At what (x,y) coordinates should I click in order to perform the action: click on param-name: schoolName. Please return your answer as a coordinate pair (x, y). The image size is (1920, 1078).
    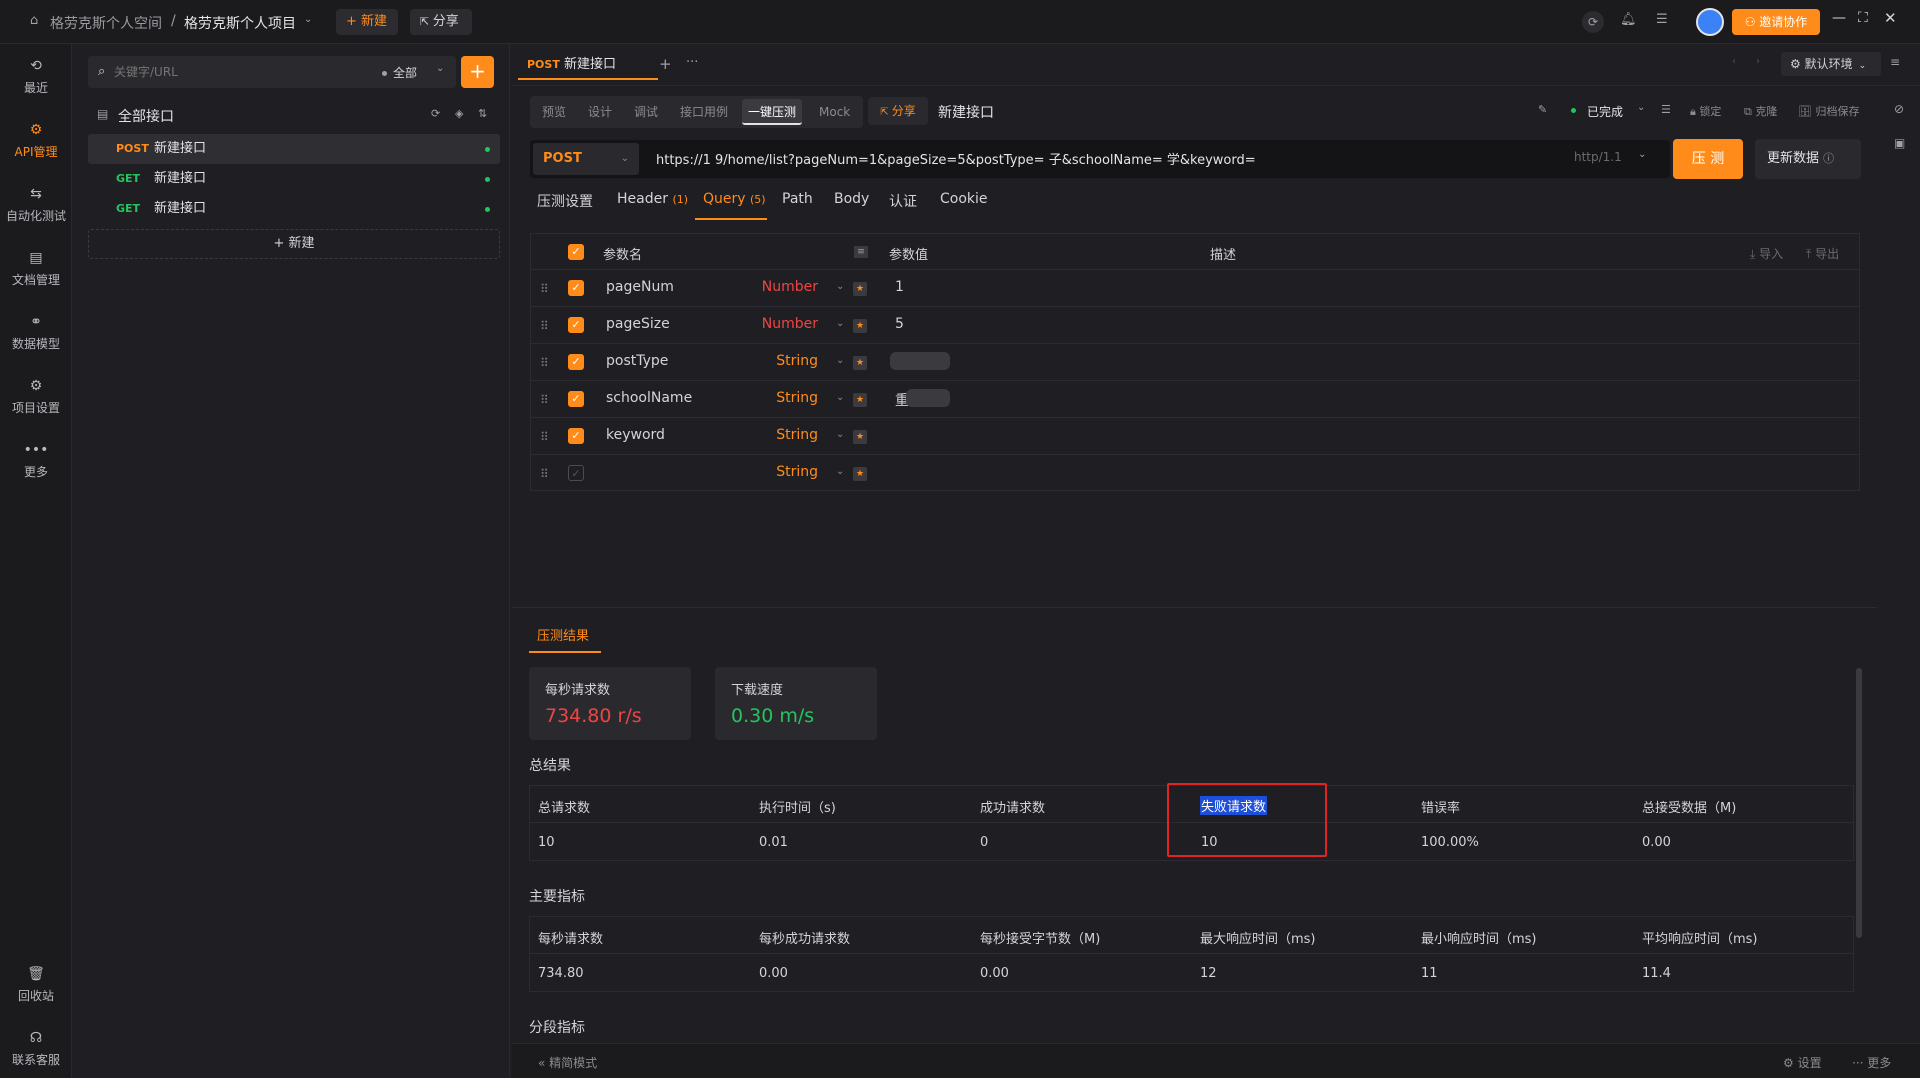
    Looking at the image, I should click on (649, 398).